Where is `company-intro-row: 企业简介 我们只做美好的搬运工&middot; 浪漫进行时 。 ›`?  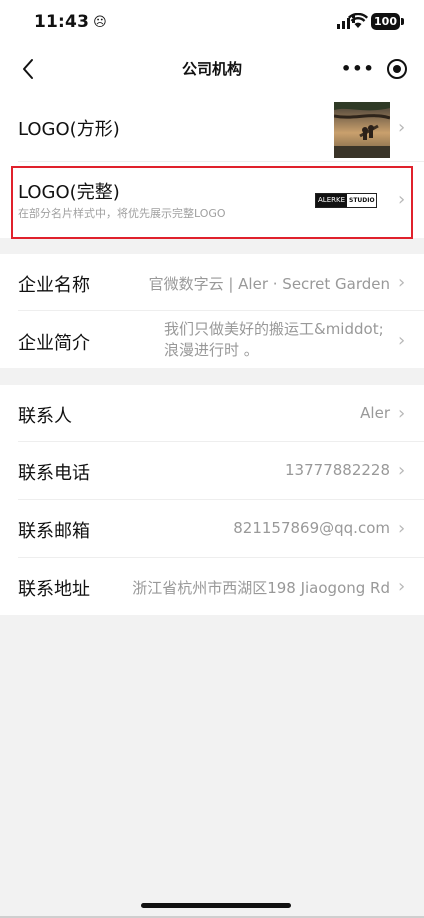
company-intro-row: 企业简介 我们只做美好的搬运工&middot; 浪漫进行时 。 › is located at coordinates (212, 339).